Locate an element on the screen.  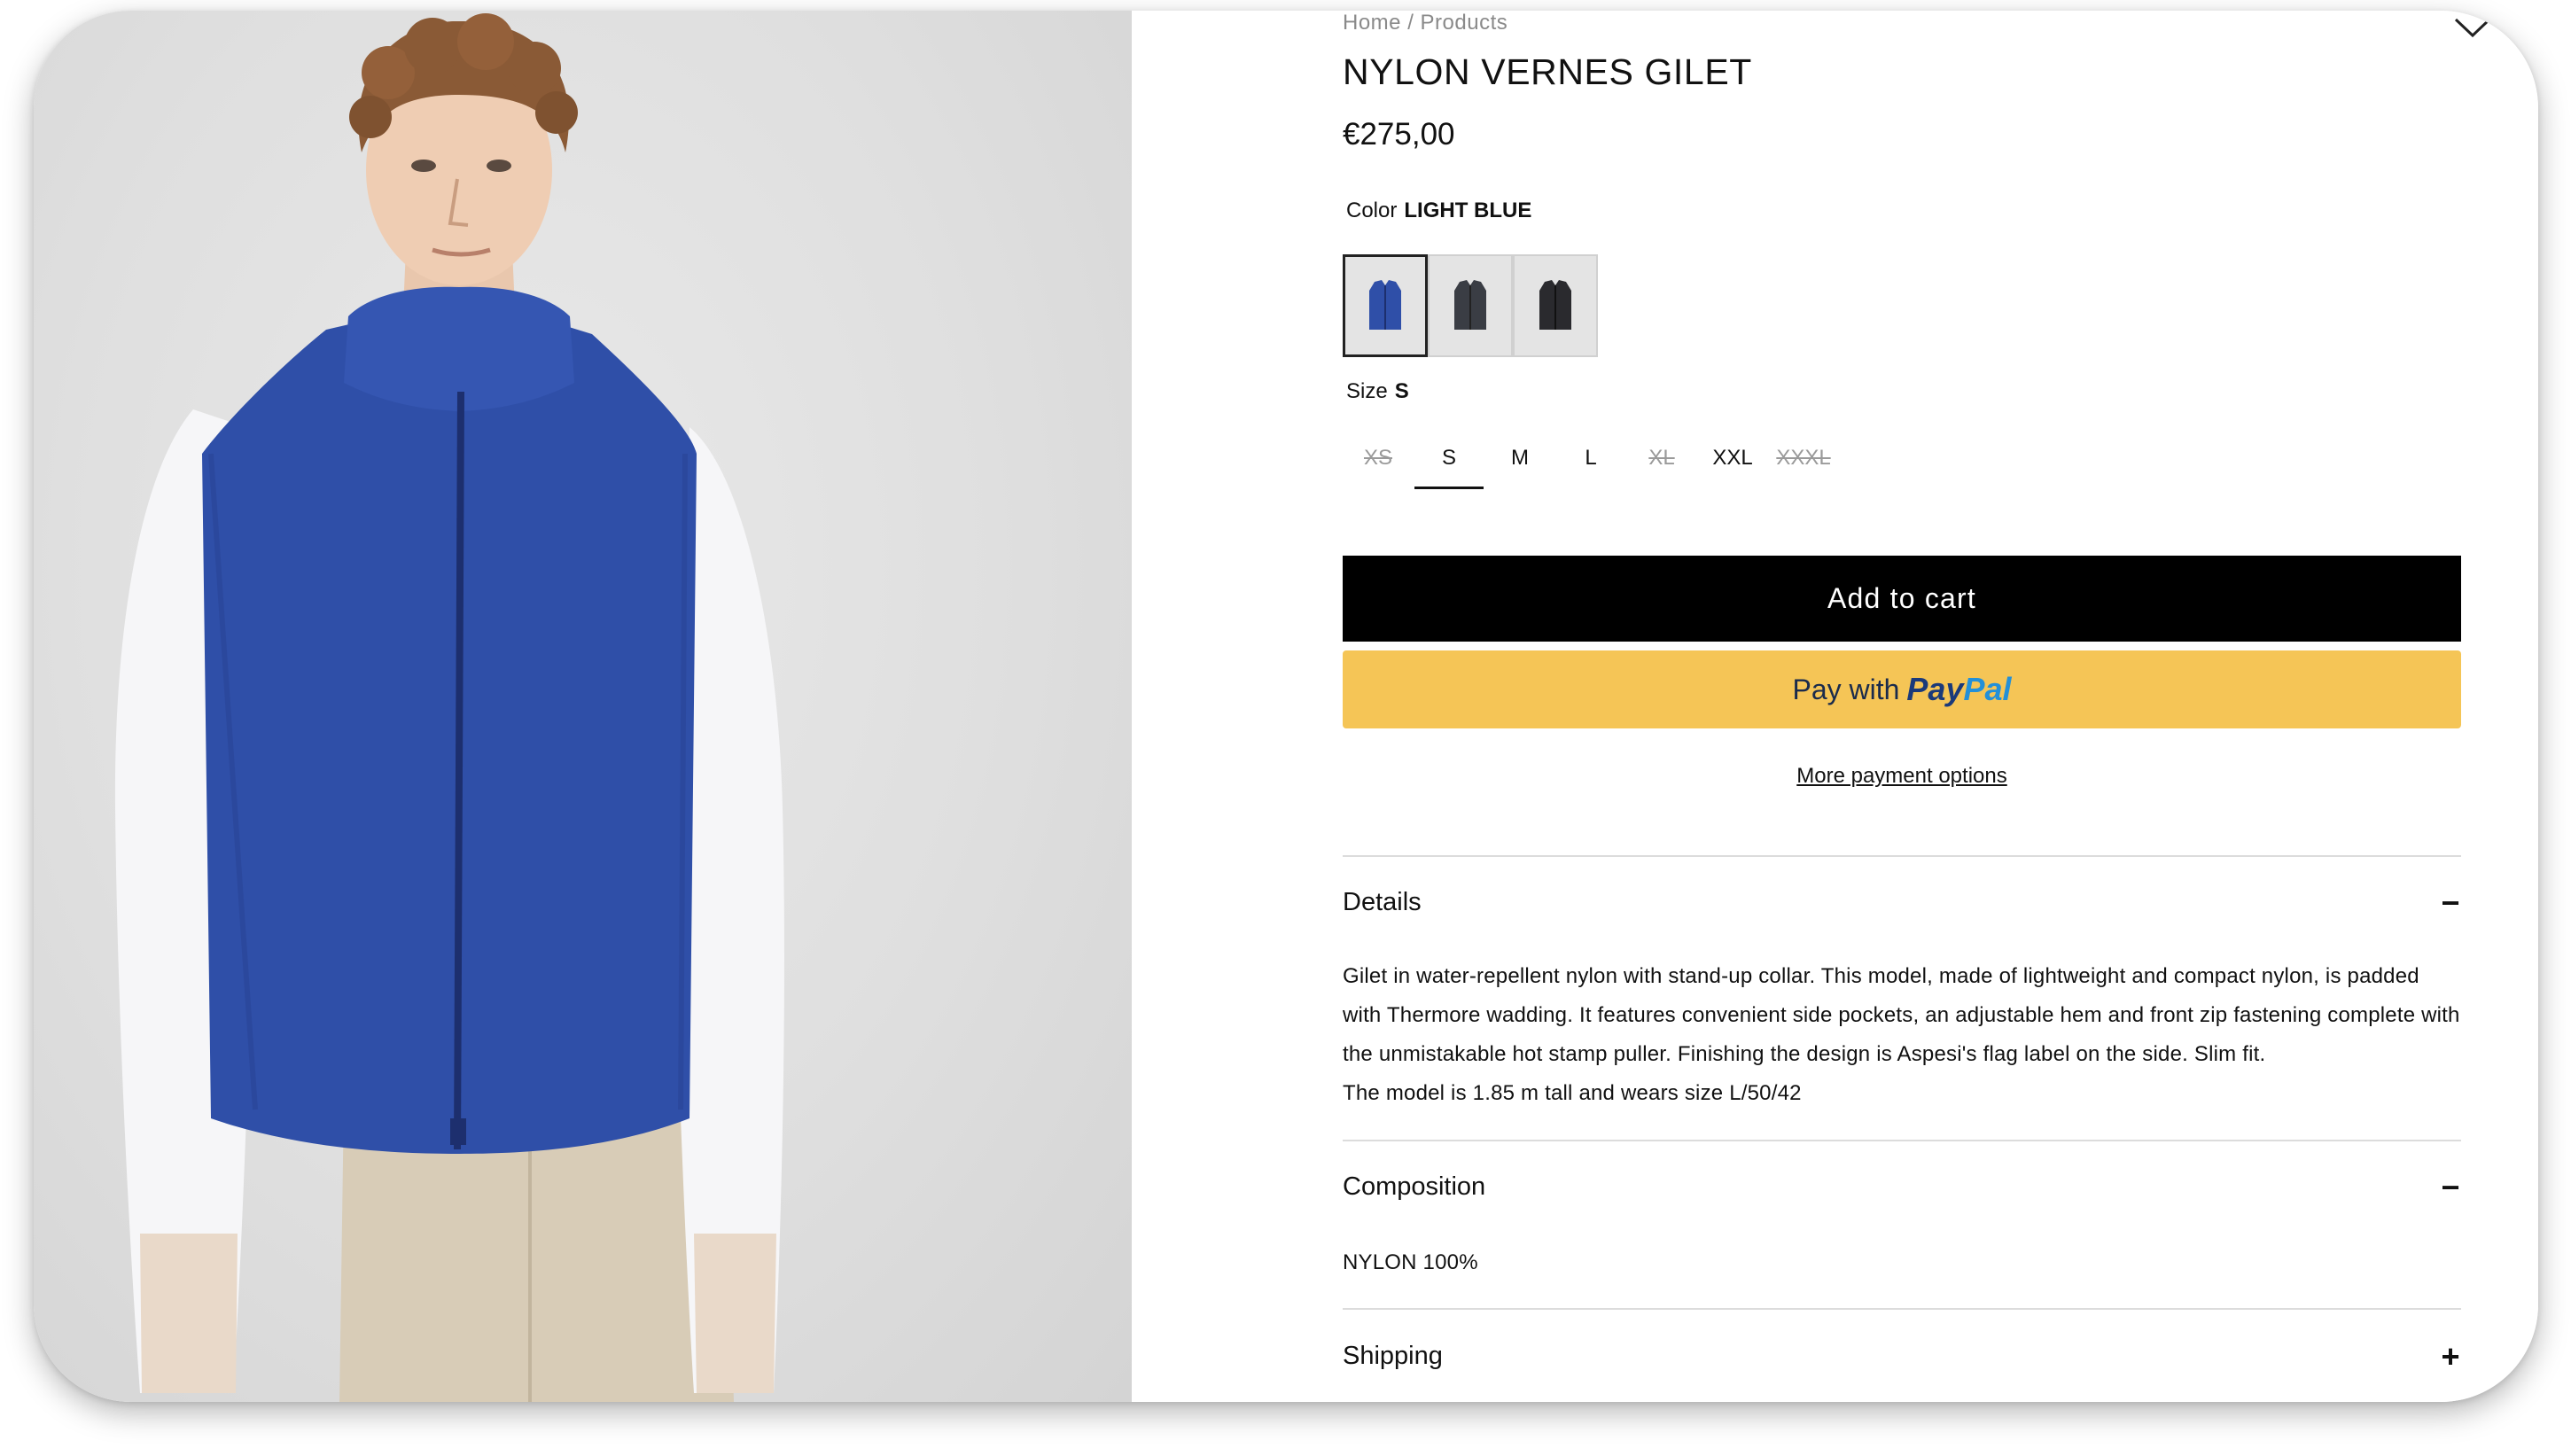
paypal-logo-pal: Pal is located at coordinates (1987, 689).